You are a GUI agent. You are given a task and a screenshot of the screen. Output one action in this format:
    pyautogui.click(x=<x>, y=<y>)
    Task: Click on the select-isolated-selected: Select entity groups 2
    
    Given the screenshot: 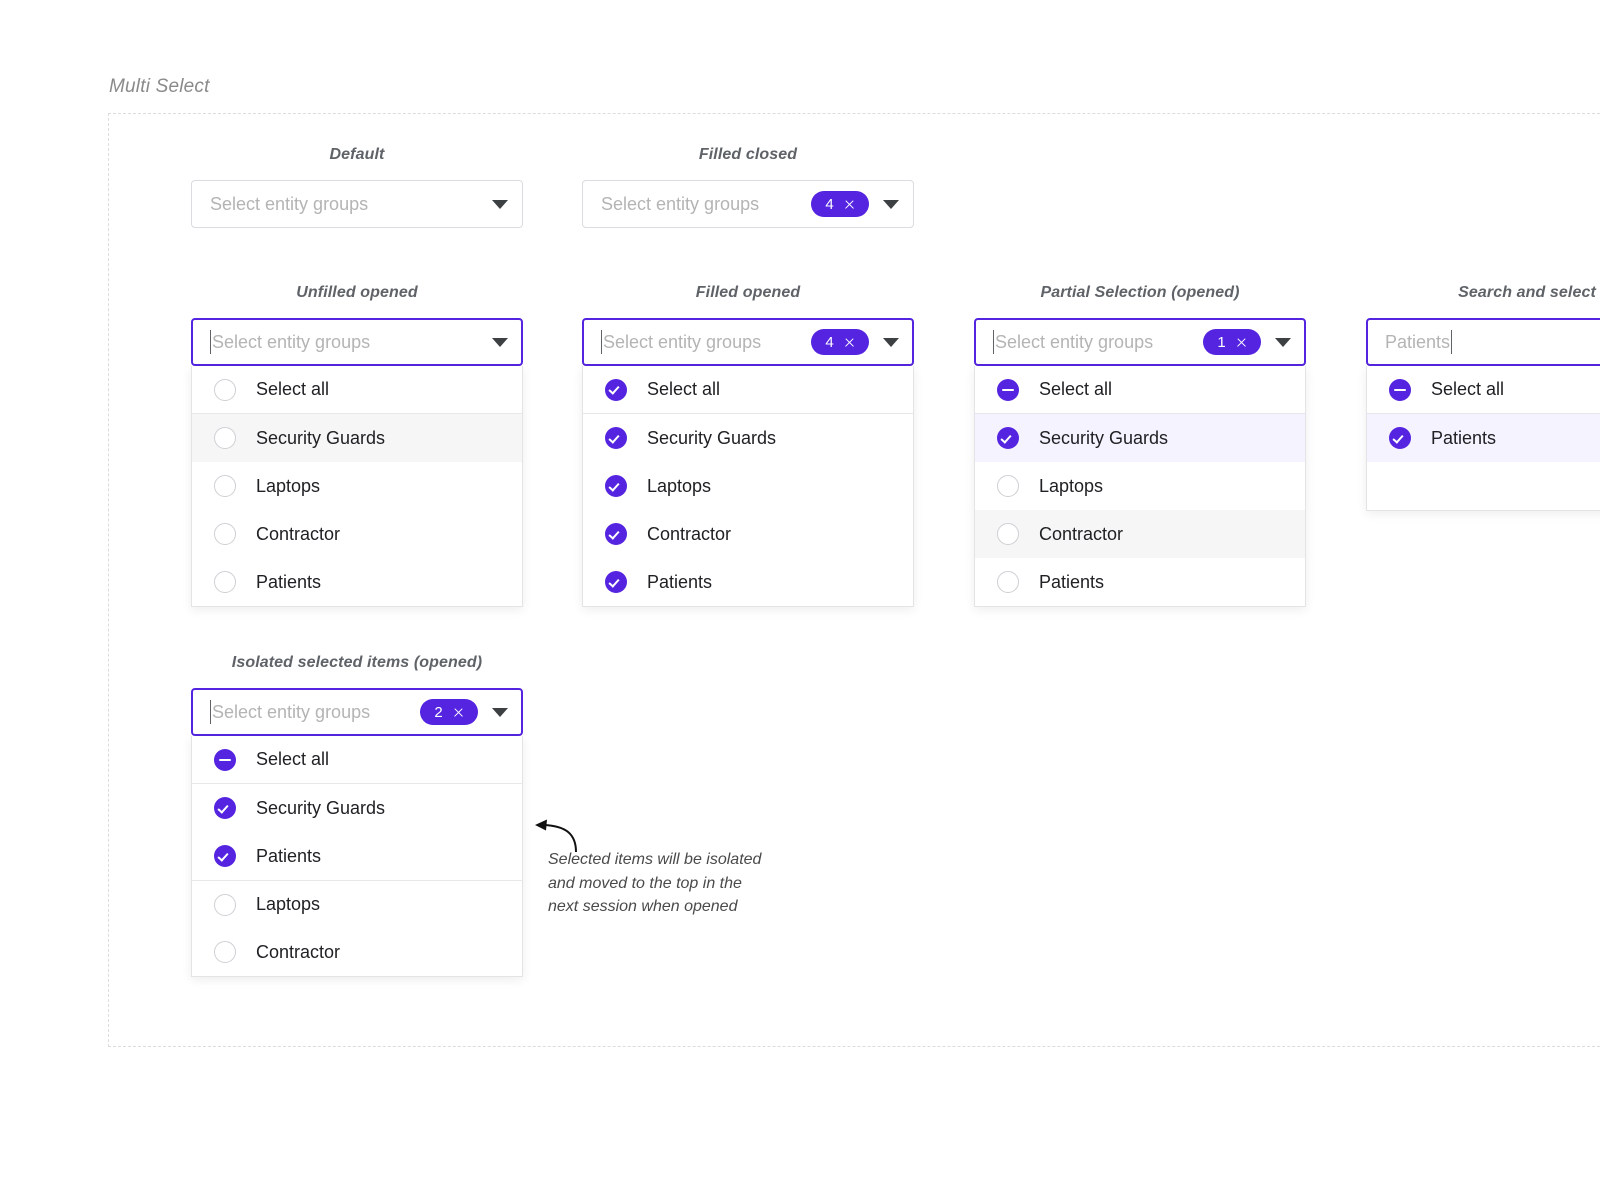 What is the action you would take?
    pyautogui.click(x=357, y=712)
    